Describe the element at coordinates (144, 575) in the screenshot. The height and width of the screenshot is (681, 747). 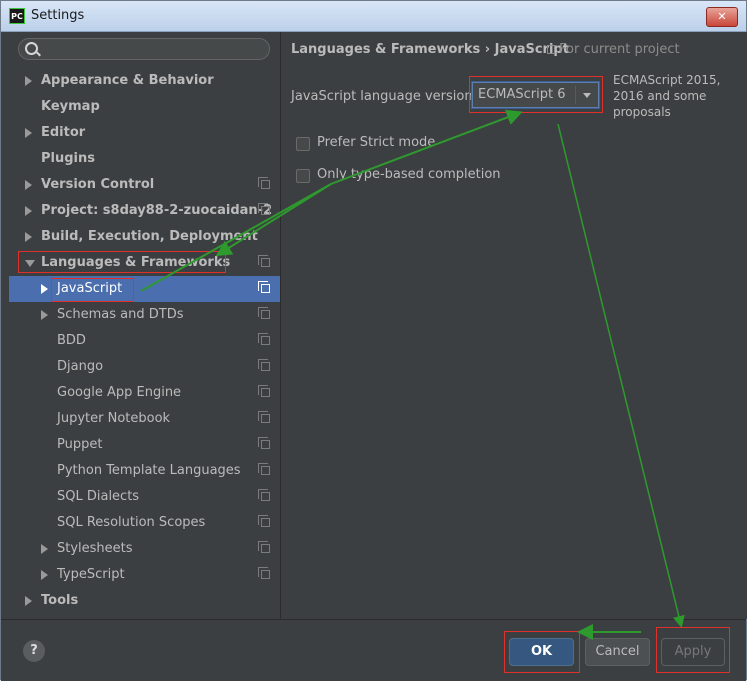
I see `sidebar-item-typescript: TypeScript` at that location.